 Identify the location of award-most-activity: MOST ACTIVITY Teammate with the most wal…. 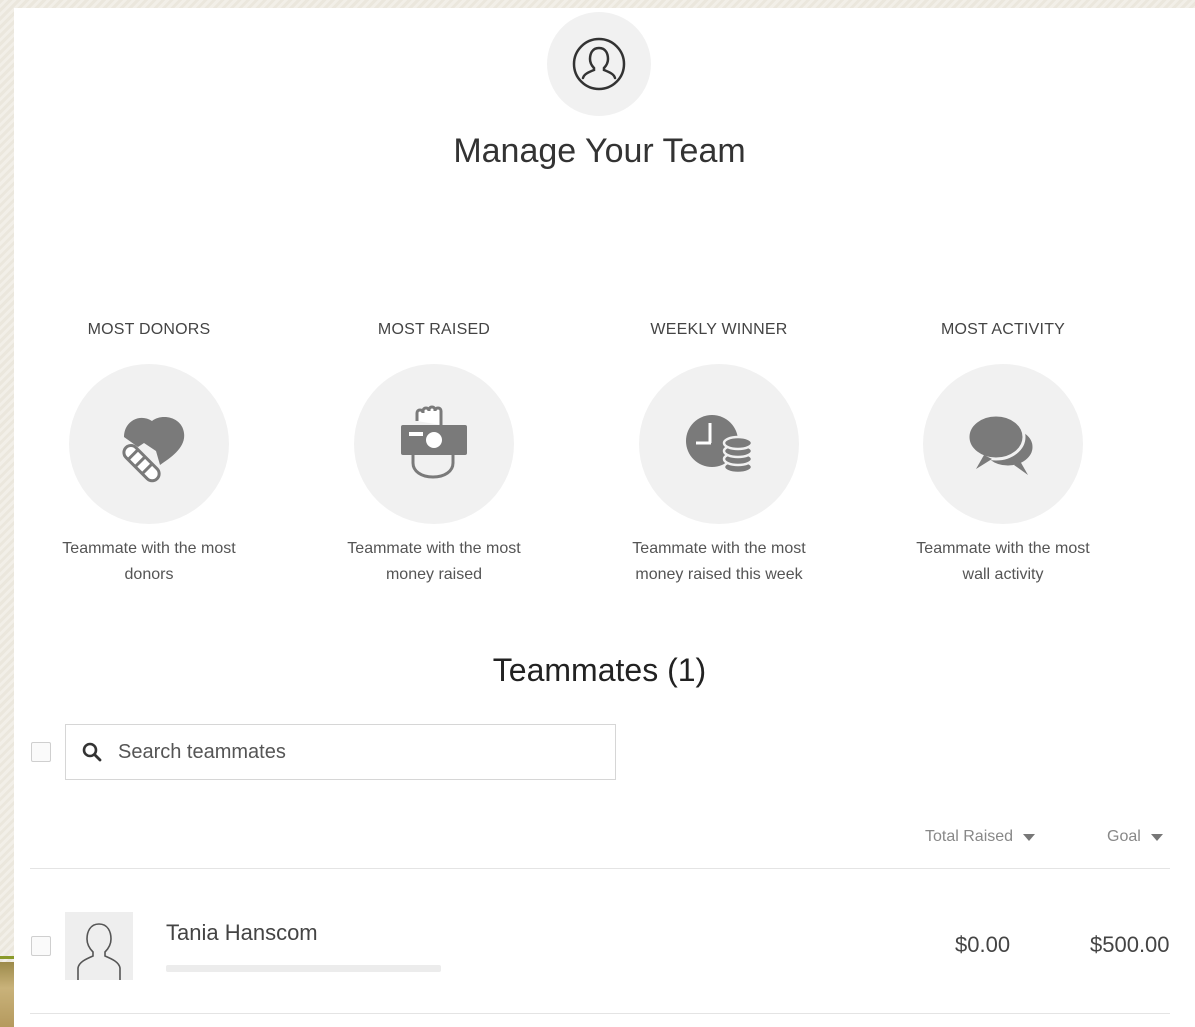
(1003, 454).